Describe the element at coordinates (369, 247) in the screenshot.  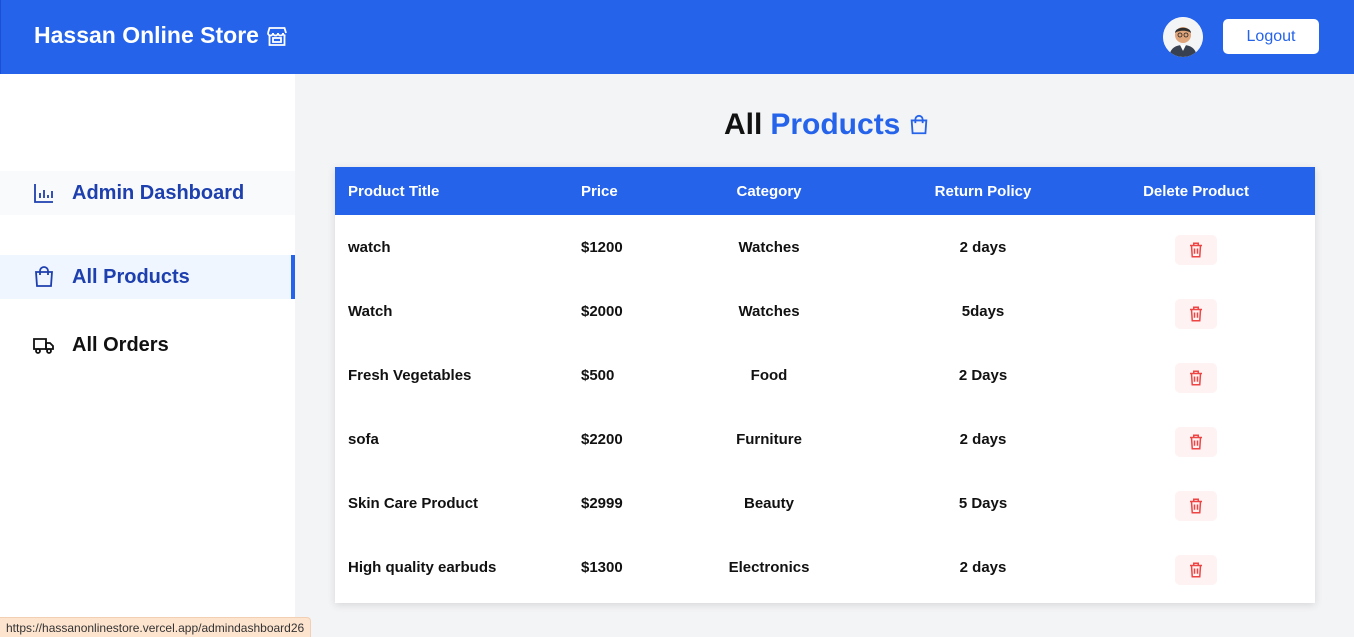
I see `product-title: watch` at that location.